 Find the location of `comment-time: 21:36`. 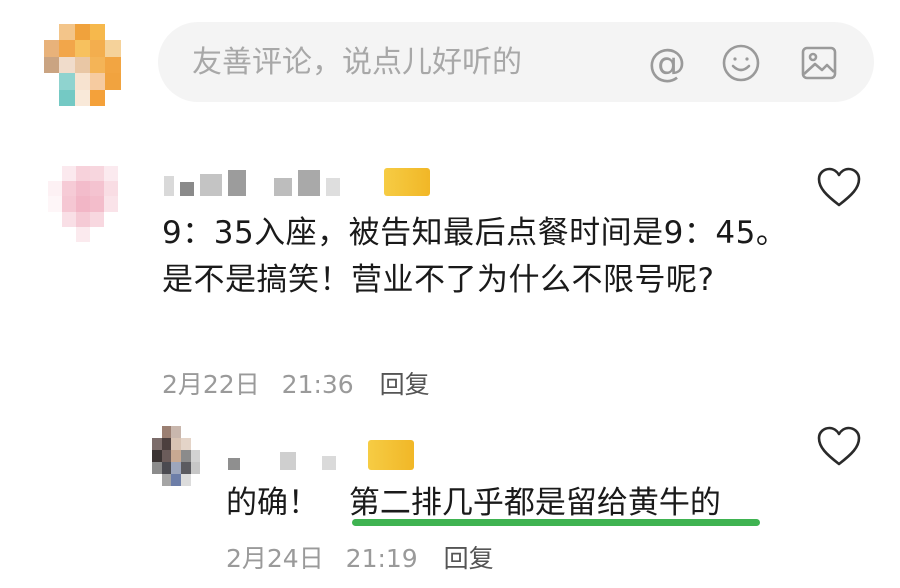

comment-time: 21:36 is located at coordinates (317, 384).